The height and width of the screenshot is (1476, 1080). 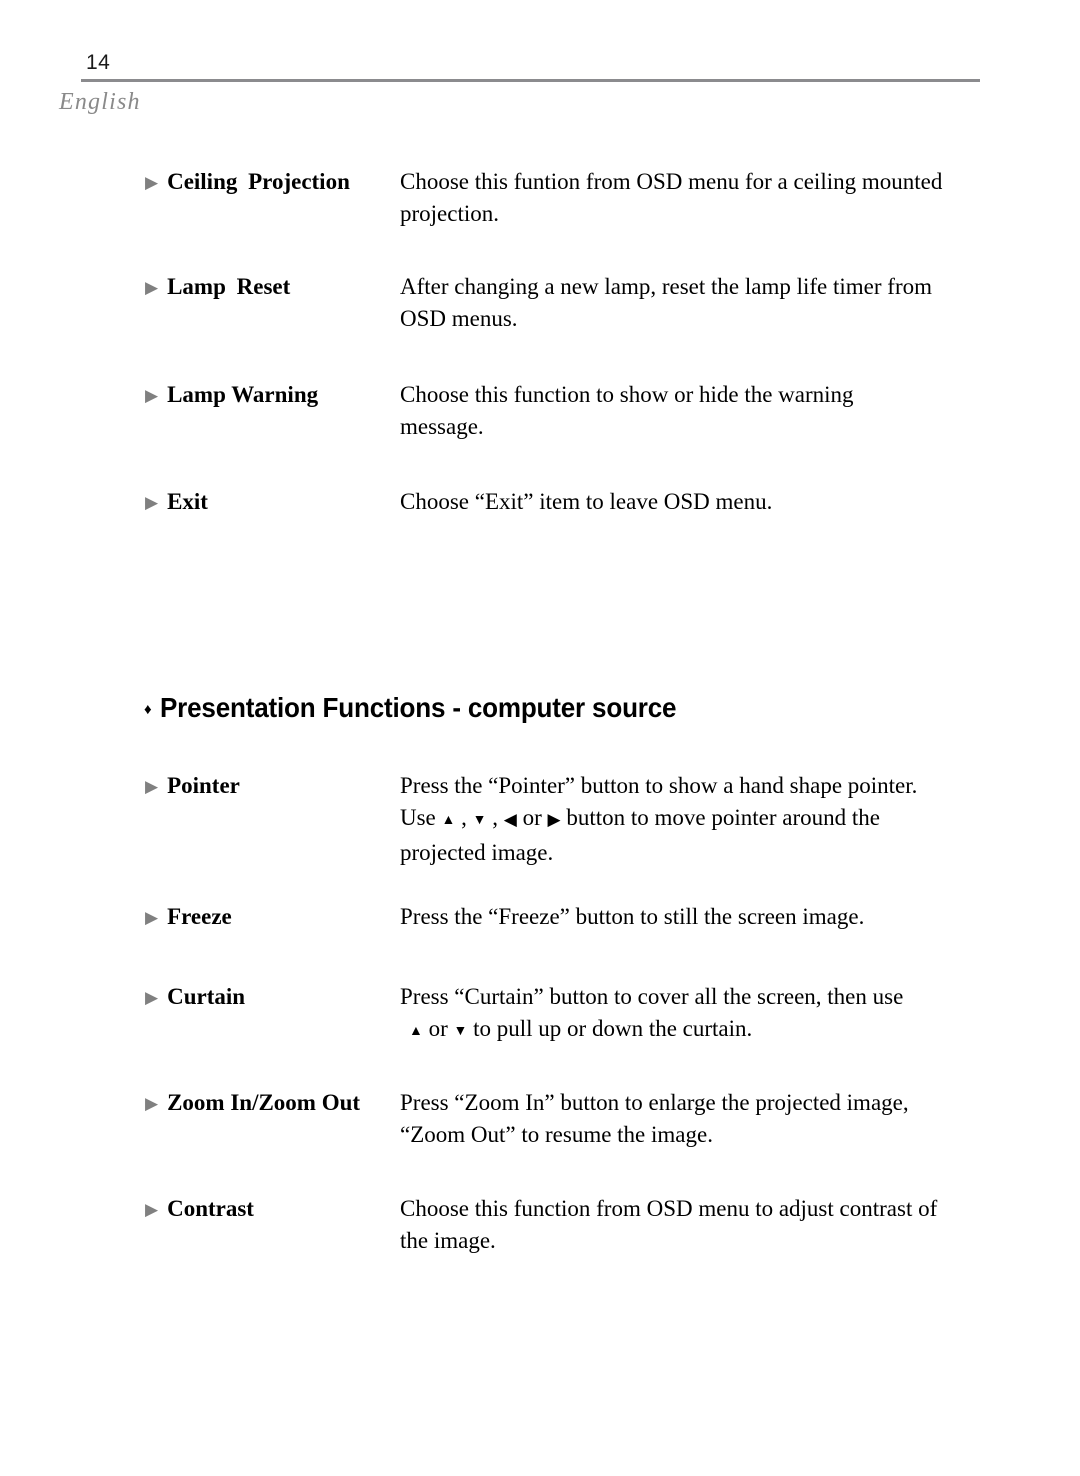 What do you see at coordinates (459, 318) in the screenshot?
I see `description-line: OSD menus.` at bounding box center [459, 318].